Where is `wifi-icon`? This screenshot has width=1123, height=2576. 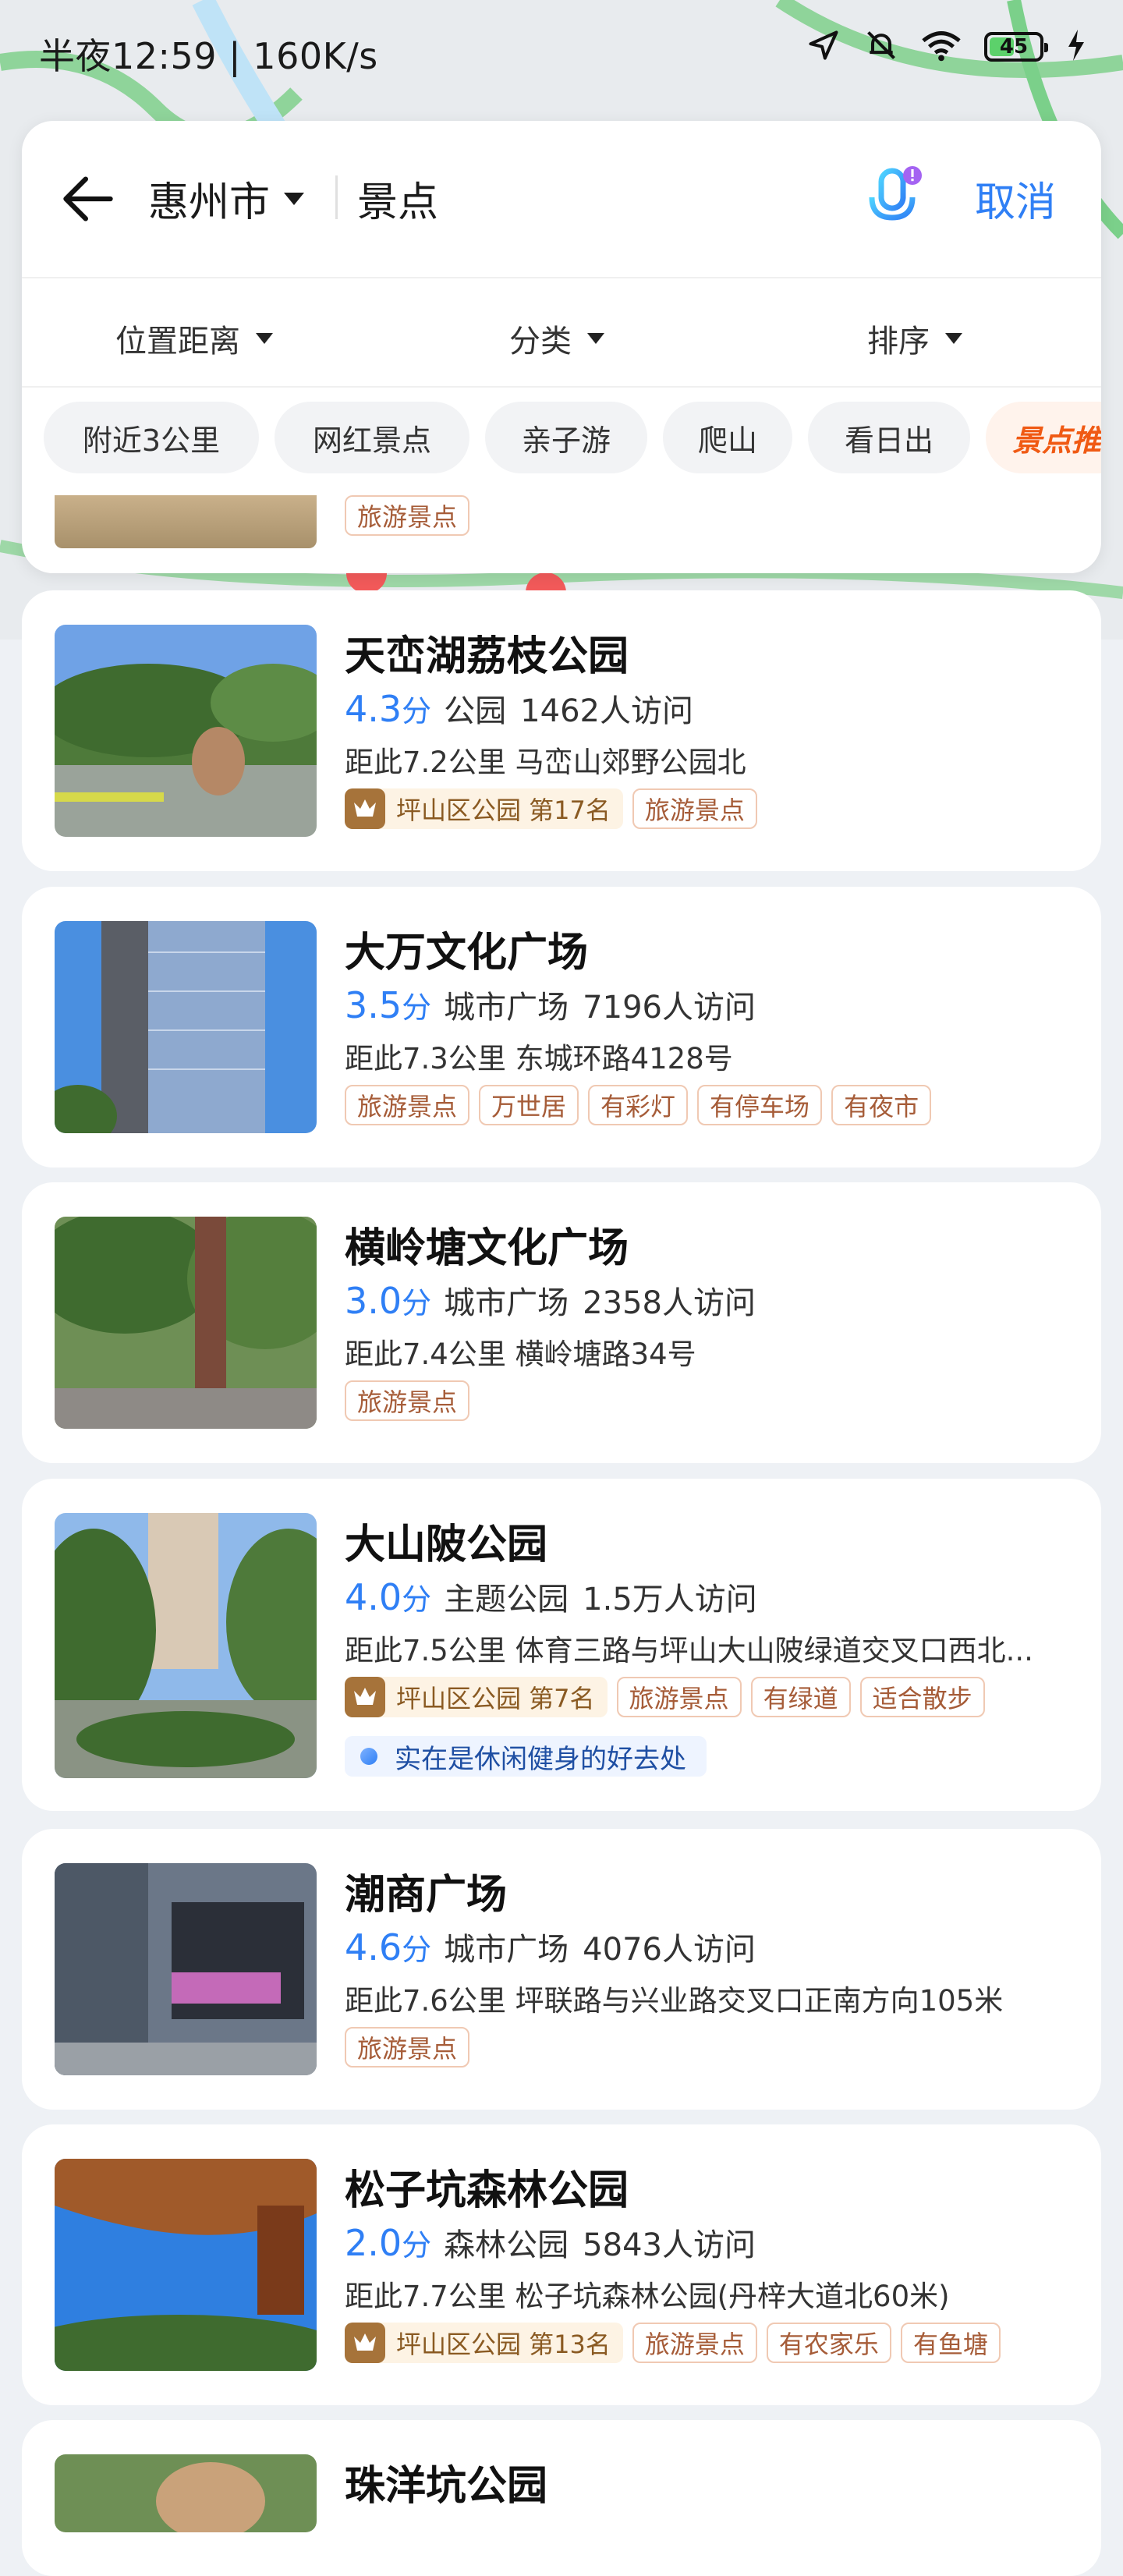 wifi-icon is located at coordinates (941, 47).